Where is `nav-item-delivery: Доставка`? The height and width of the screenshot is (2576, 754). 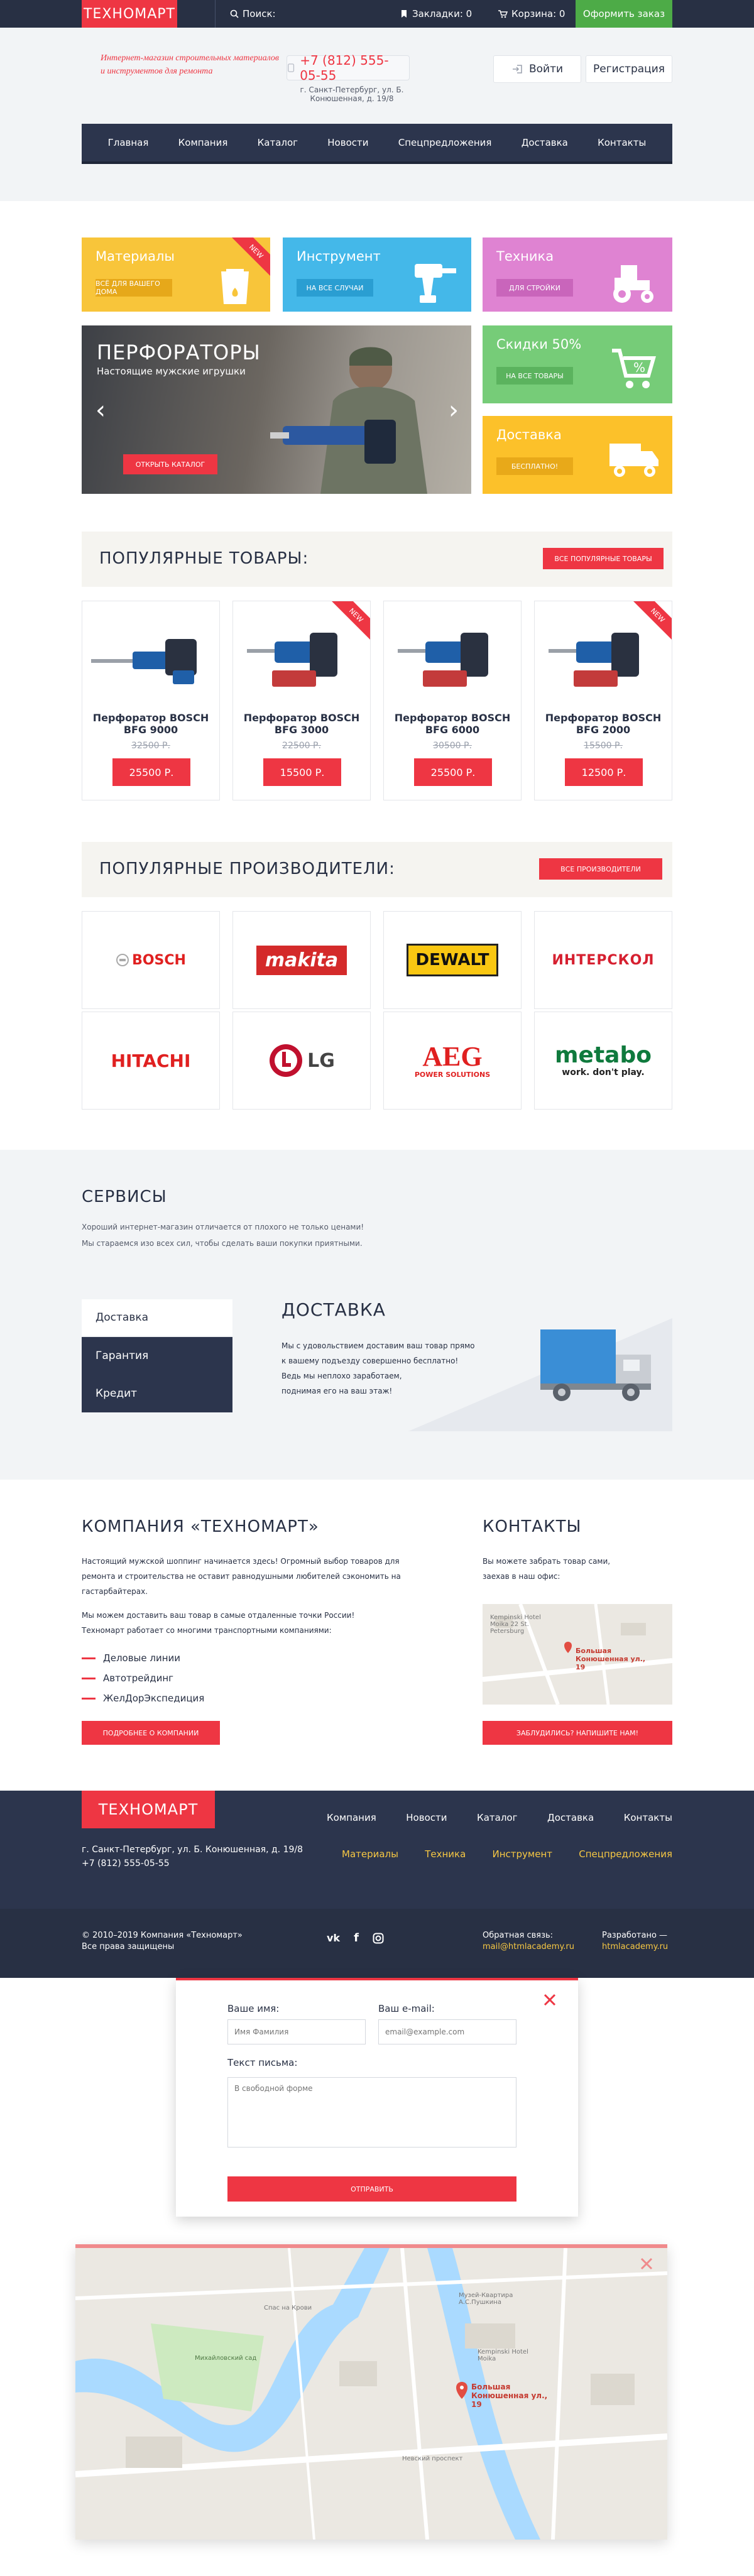 nav-item-delivery: Доставка is located at coordinates (545, 142).